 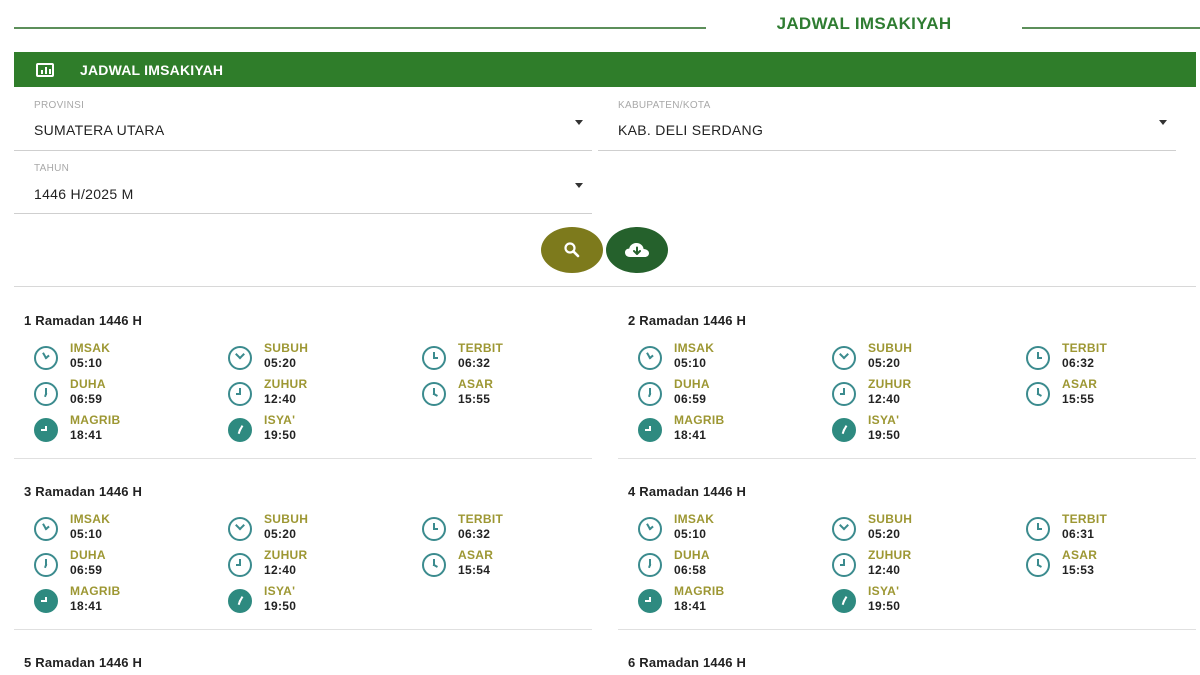 I want to click on prayer-name: IMSAK, so click(x=90, y=519).